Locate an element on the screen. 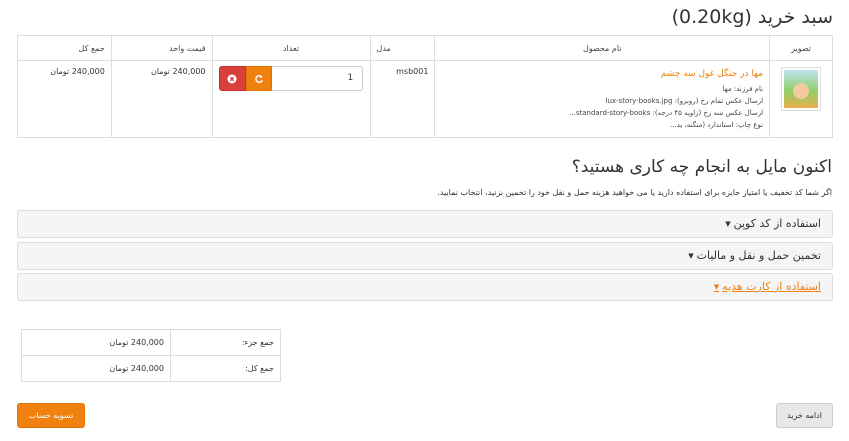 Image resolution: width=849 pixels, height=441 pixels. checkout-button: تسویه حساب is located at coordinates (51, 415).